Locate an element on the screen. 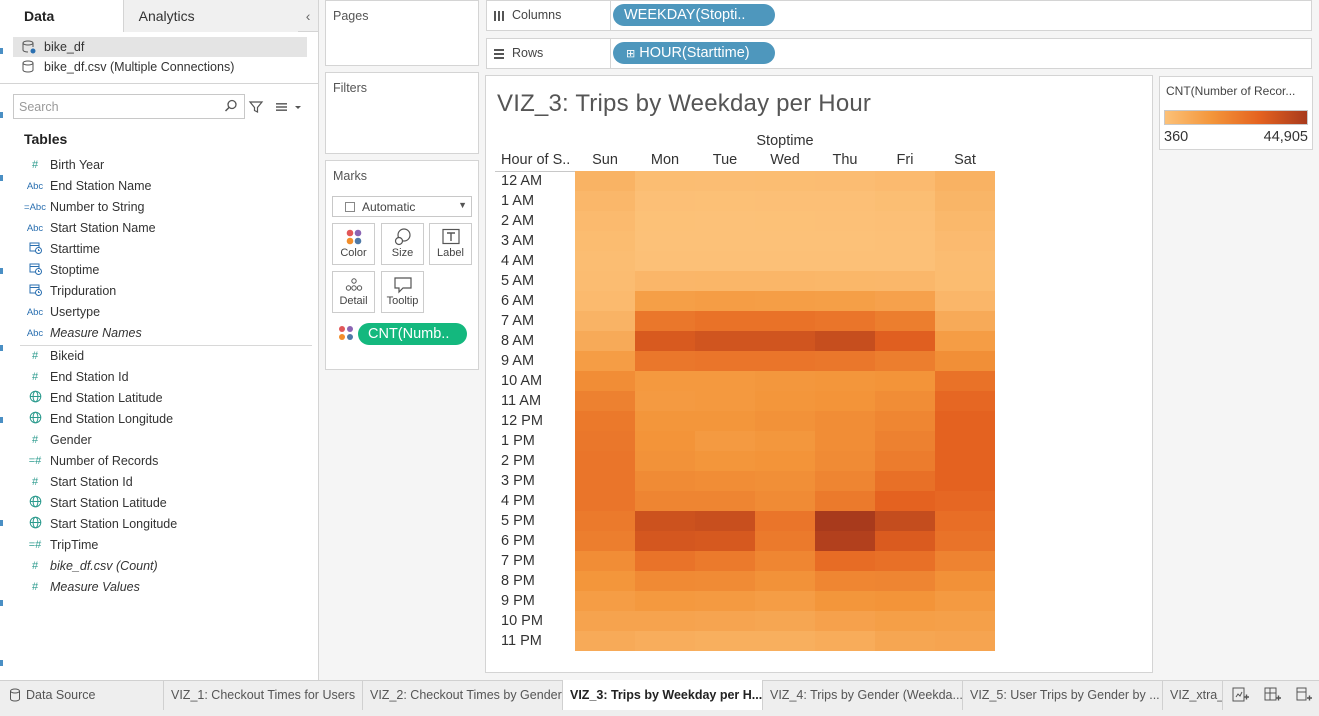 The height and width of the screenshot is (716, 1319). sheet-tab: VIZ_xtra_ is located at coordinates (1193, 695).